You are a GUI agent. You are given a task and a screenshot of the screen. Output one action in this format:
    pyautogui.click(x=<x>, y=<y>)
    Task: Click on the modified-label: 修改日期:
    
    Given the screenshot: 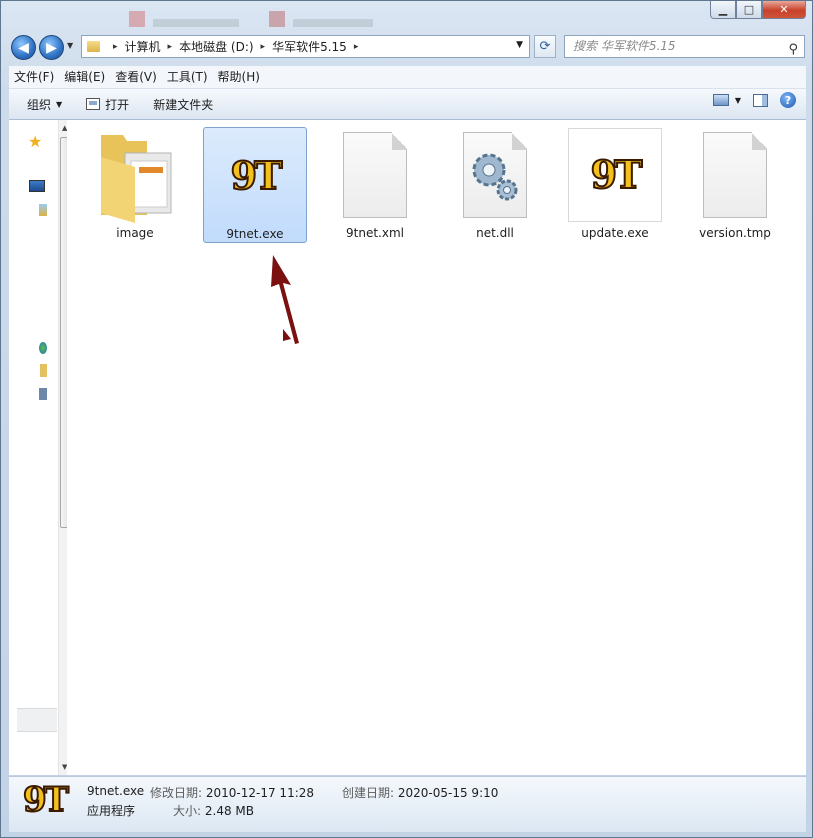 What is the action you would take?
    pyautogui.click(x=176, y=793)
    